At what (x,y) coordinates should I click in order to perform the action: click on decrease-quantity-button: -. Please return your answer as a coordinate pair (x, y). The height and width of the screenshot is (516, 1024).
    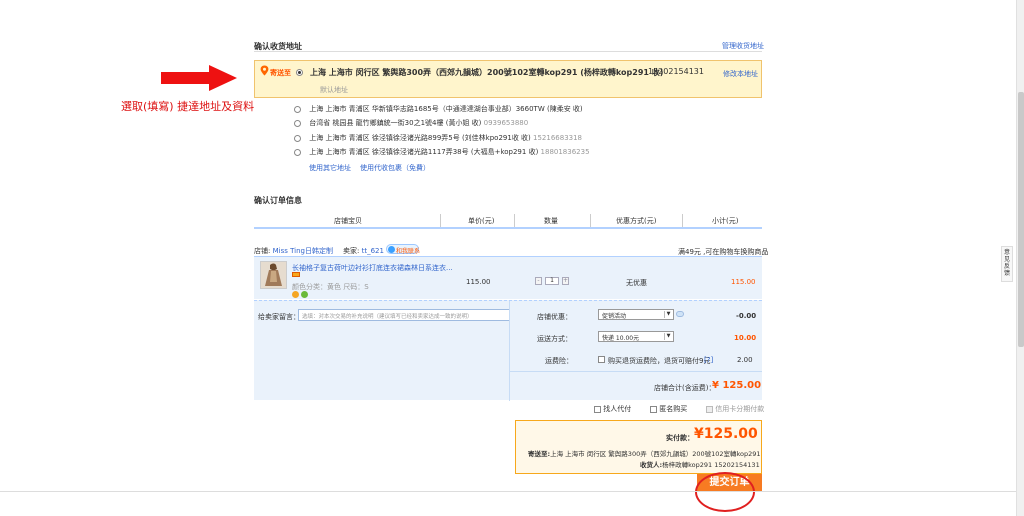
    Looking at the image, I should click on (538, 281).